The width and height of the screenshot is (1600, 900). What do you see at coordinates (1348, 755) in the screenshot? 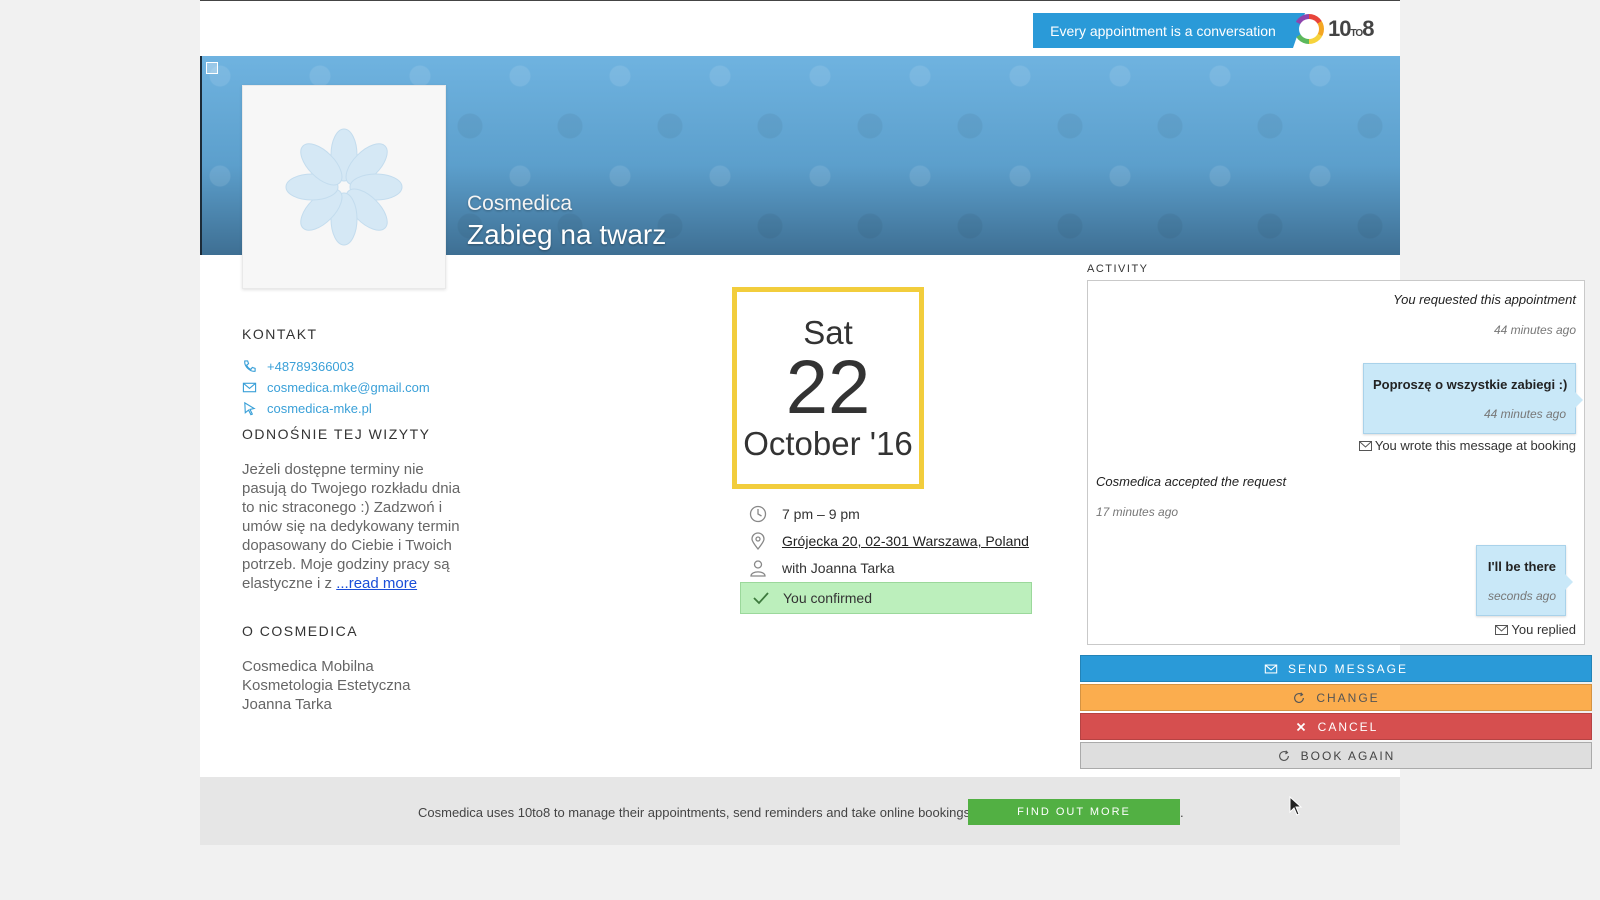
I see `book-again-label: BOOK AGAIN` at bounding box center [1348, 755].